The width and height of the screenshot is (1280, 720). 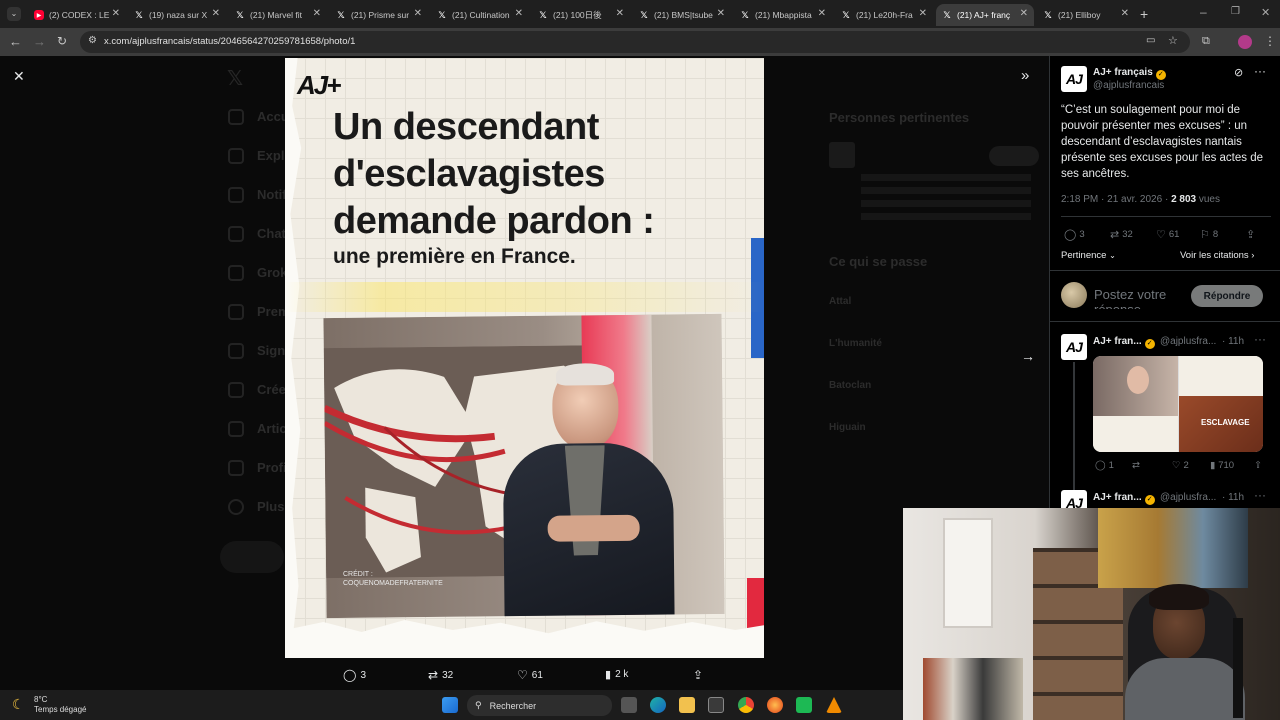 What do you see at coordinates (60, 705) in the screenshot?
I see `weather-widget: 8°C Temps dégagé` at bounding box center [60, 705].